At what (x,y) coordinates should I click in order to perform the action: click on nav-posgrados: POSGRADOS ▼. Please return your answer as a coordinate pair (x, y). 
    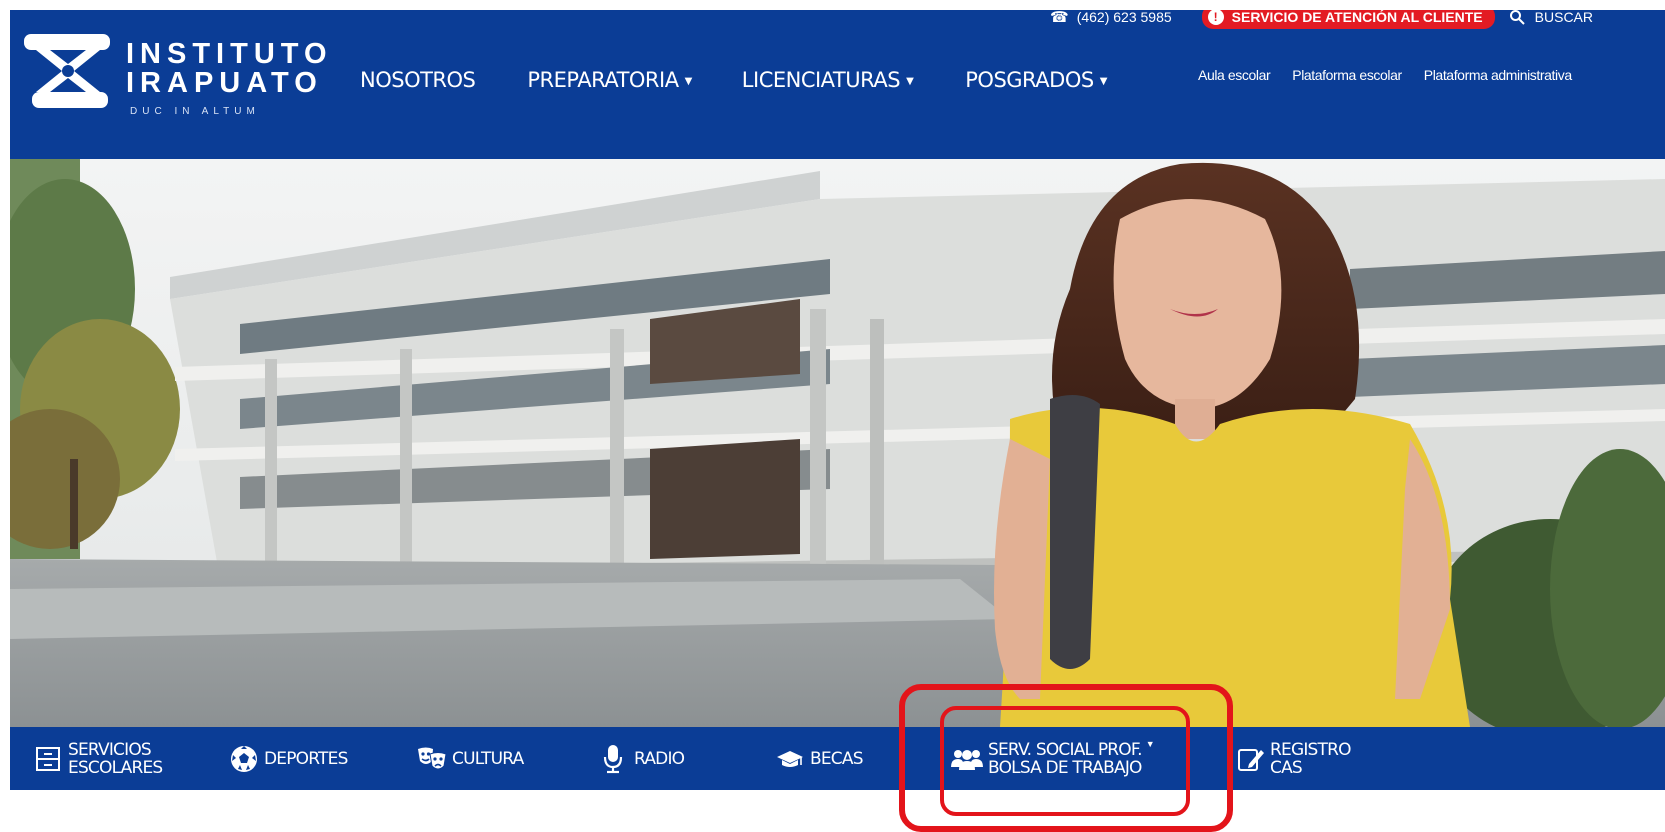
    Looking at the image, I should click on (1036, 80).